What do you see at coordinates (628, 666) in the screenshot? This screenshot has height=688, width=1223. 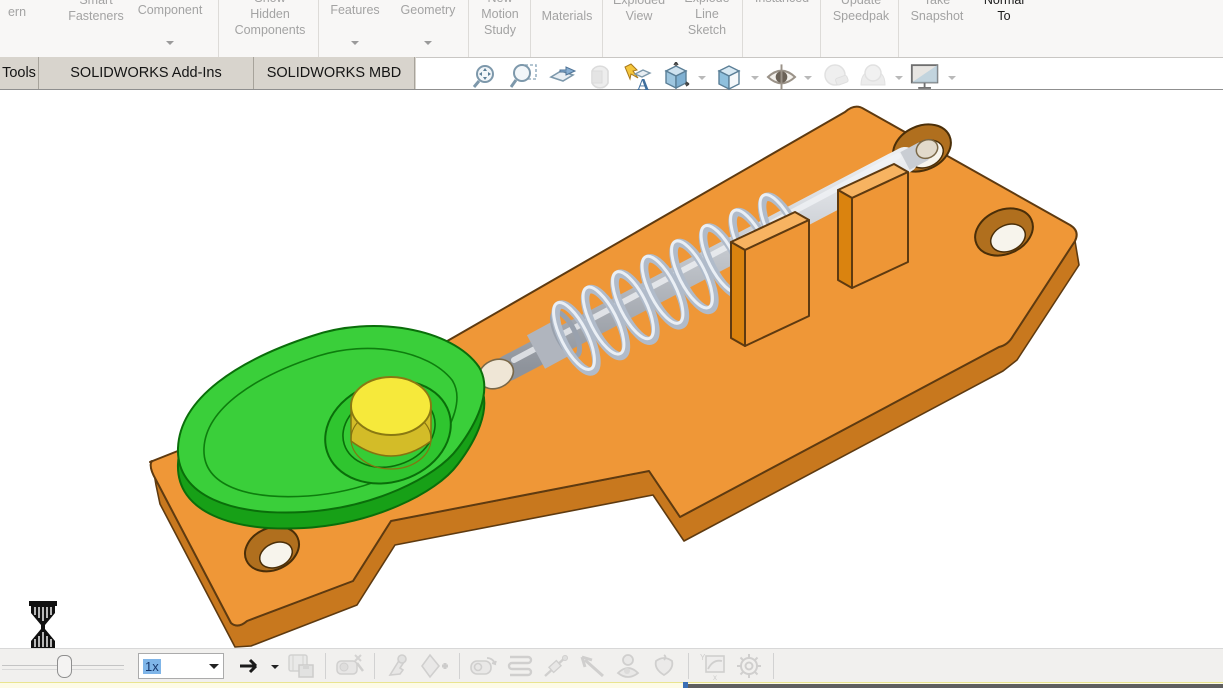 I see `contact-icon` at bounding box center [628, 666].